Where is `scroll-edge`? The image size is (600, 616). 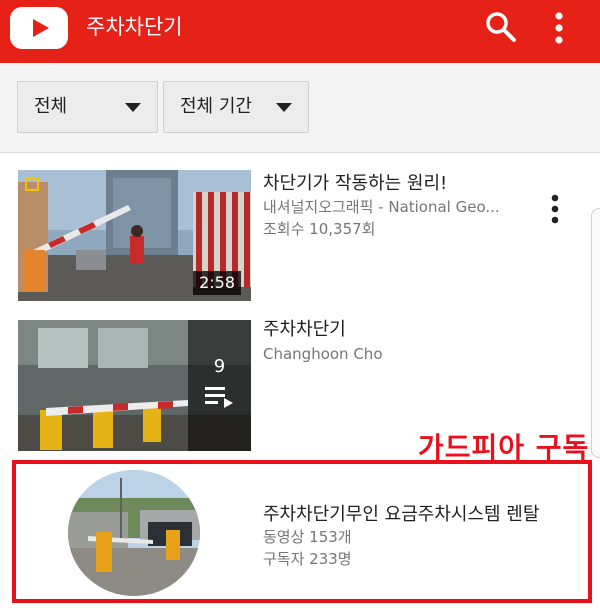
scroll-edge is located at coordinates (595, 333).